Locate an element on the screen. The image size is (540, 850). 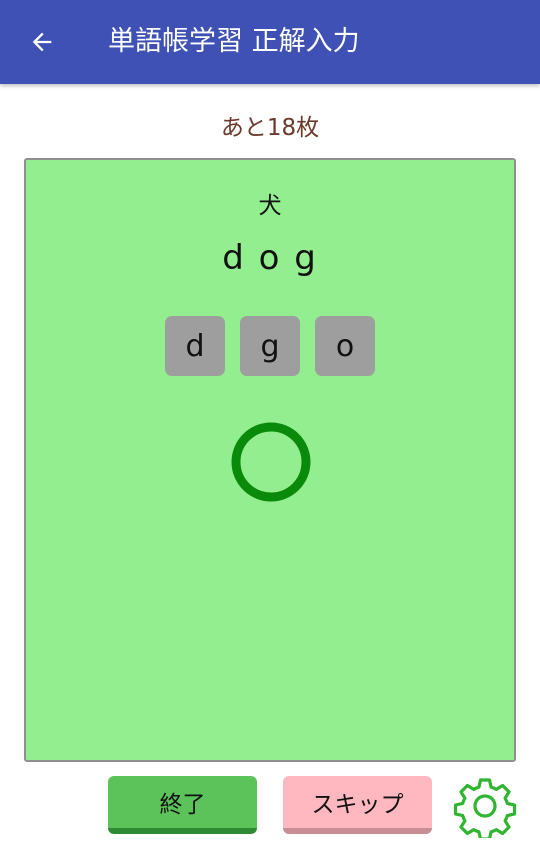
settings-button is located at coordinates (485, 807).